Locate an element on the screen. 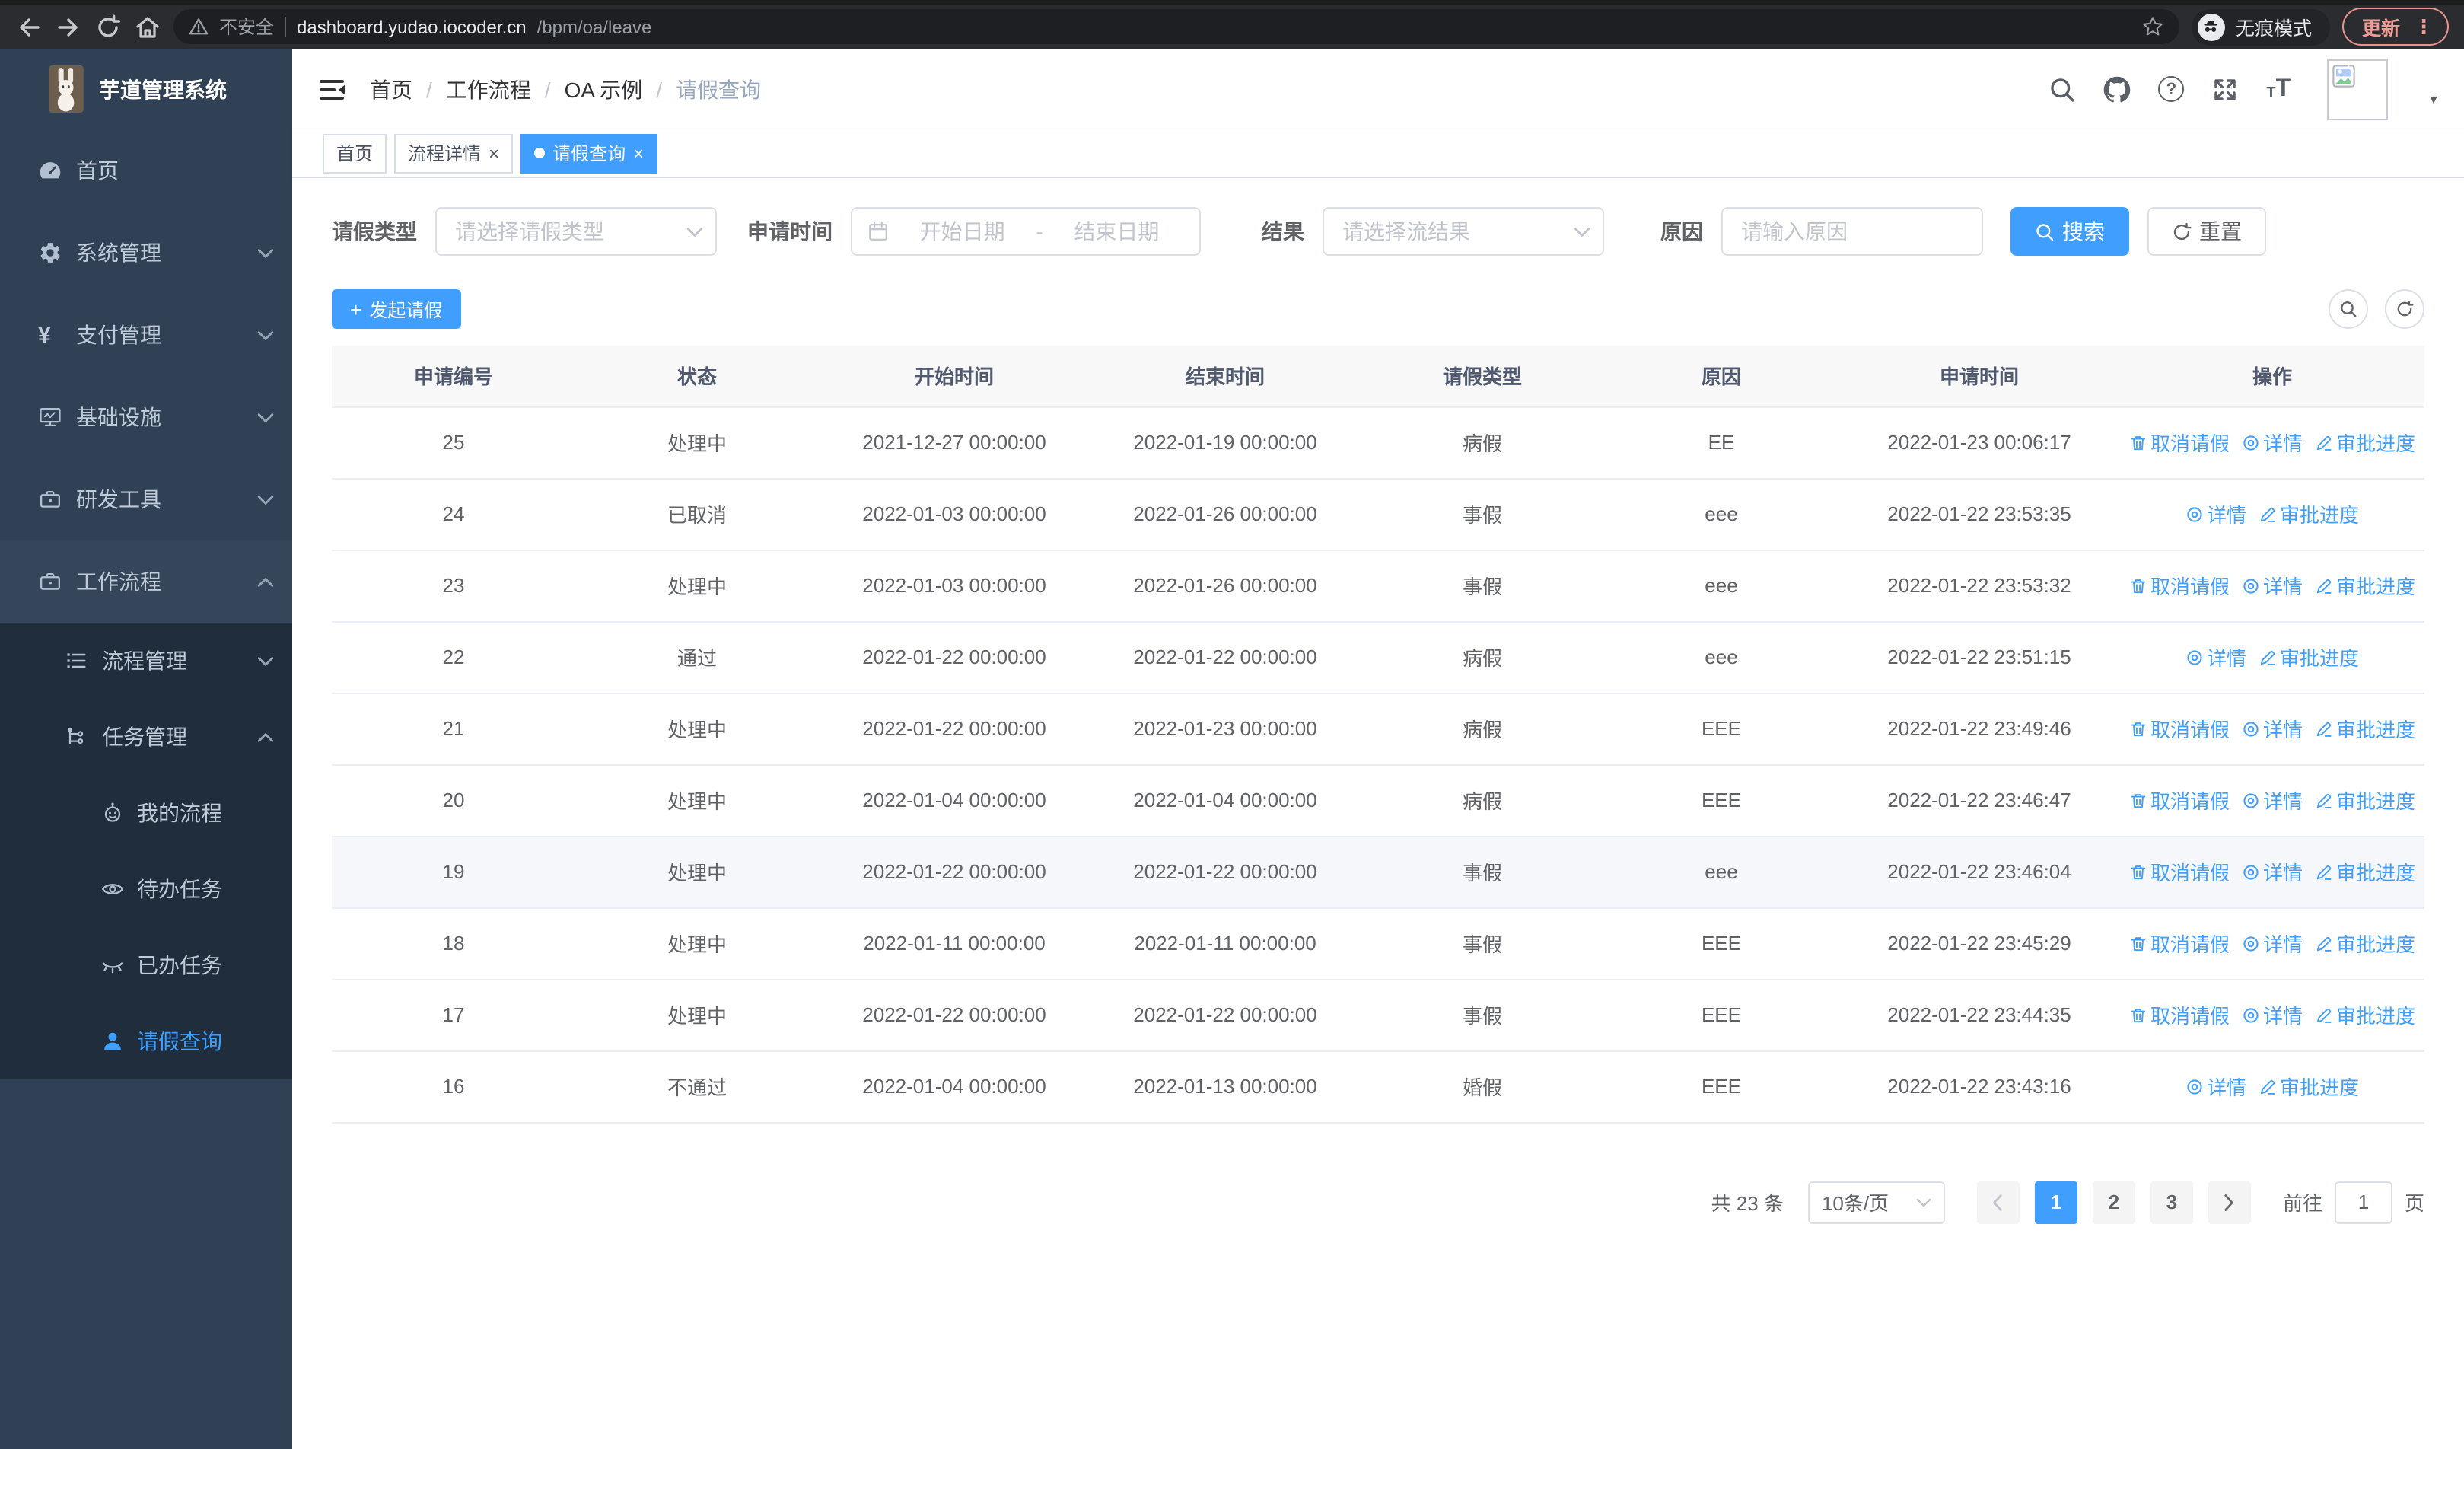 The height and width of the screenshot is (1495, 2464). prev-page-button is located at coordinates (1998, 1202).